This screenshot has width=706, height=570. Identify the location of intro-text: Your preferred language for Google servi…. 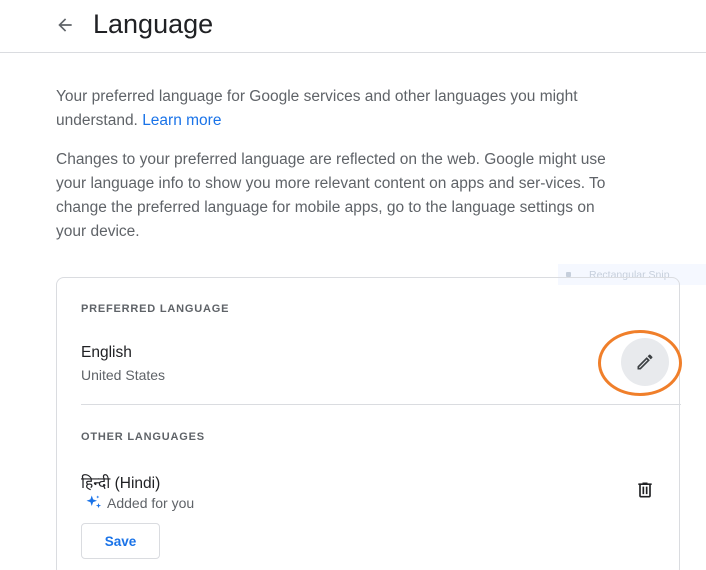
(317, 108).